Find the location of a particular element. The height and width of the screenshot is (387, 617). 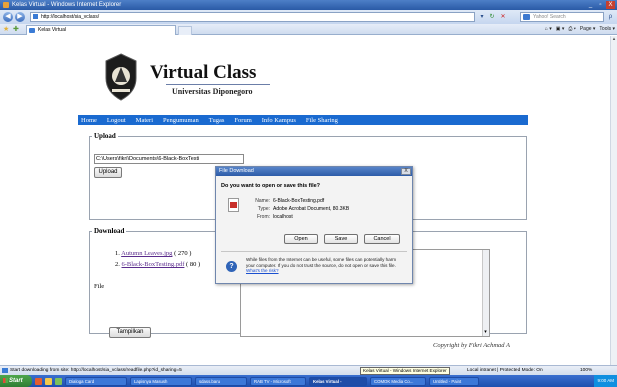

tampilkan-button: Tampilkan is located at coordinates (130, 332).